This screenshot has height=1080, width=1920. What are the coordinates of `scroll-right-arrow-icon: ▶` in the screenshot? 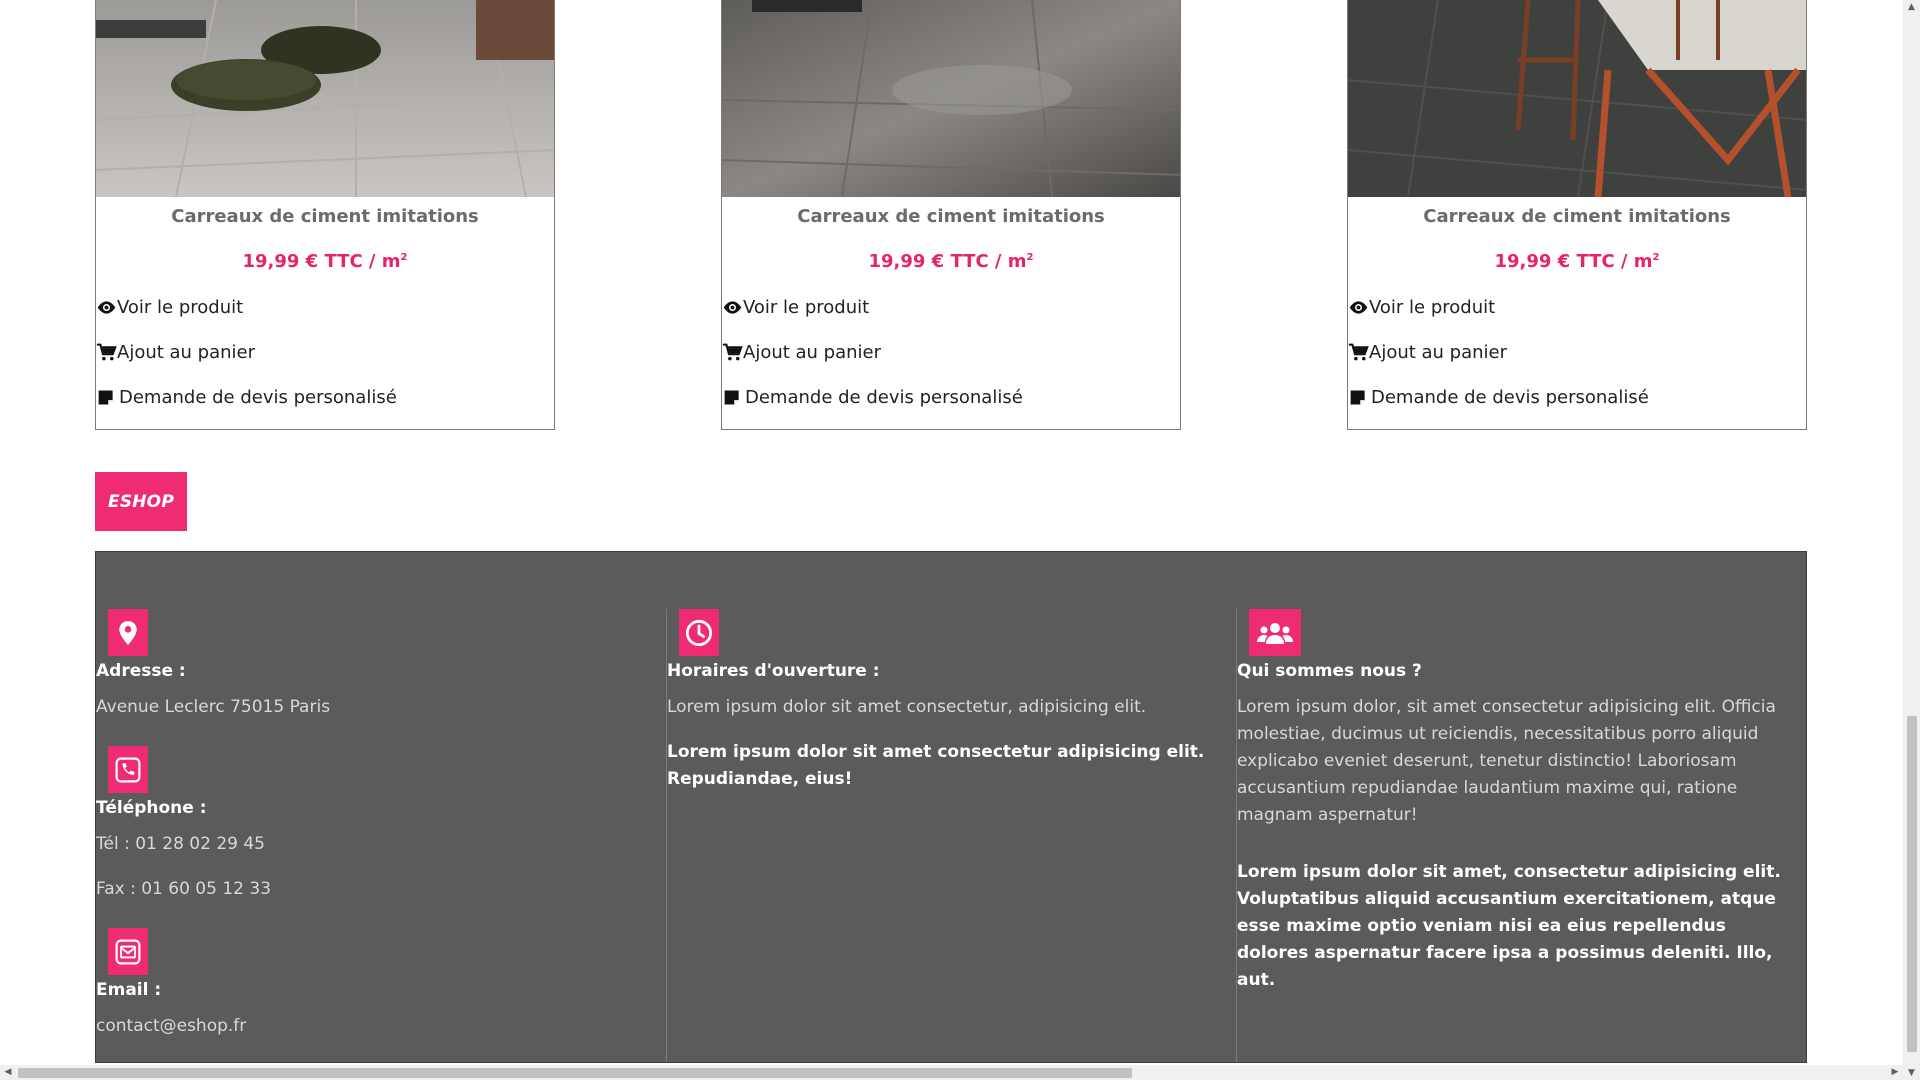 It's located at (1895, 1072).